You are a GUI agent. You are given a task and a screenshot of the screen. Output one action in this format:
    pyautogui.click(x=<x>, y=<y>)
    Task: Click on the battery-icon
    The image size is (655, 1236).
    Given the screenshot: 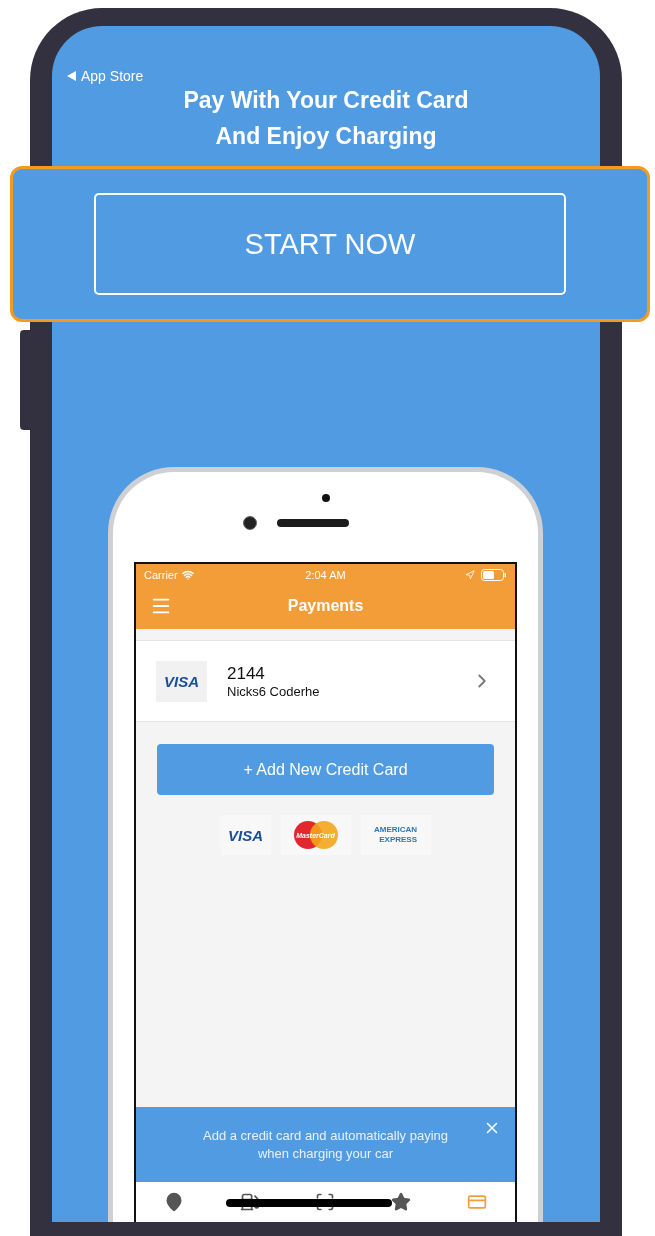 What is the action you would take?
    pyautogui.click(x=494, y=575)
    